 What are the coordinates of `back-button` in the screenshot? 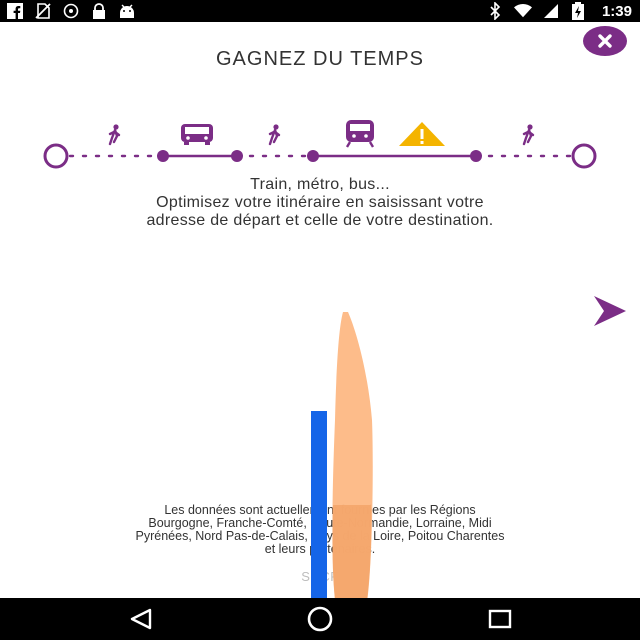 It's located at (141, 619).